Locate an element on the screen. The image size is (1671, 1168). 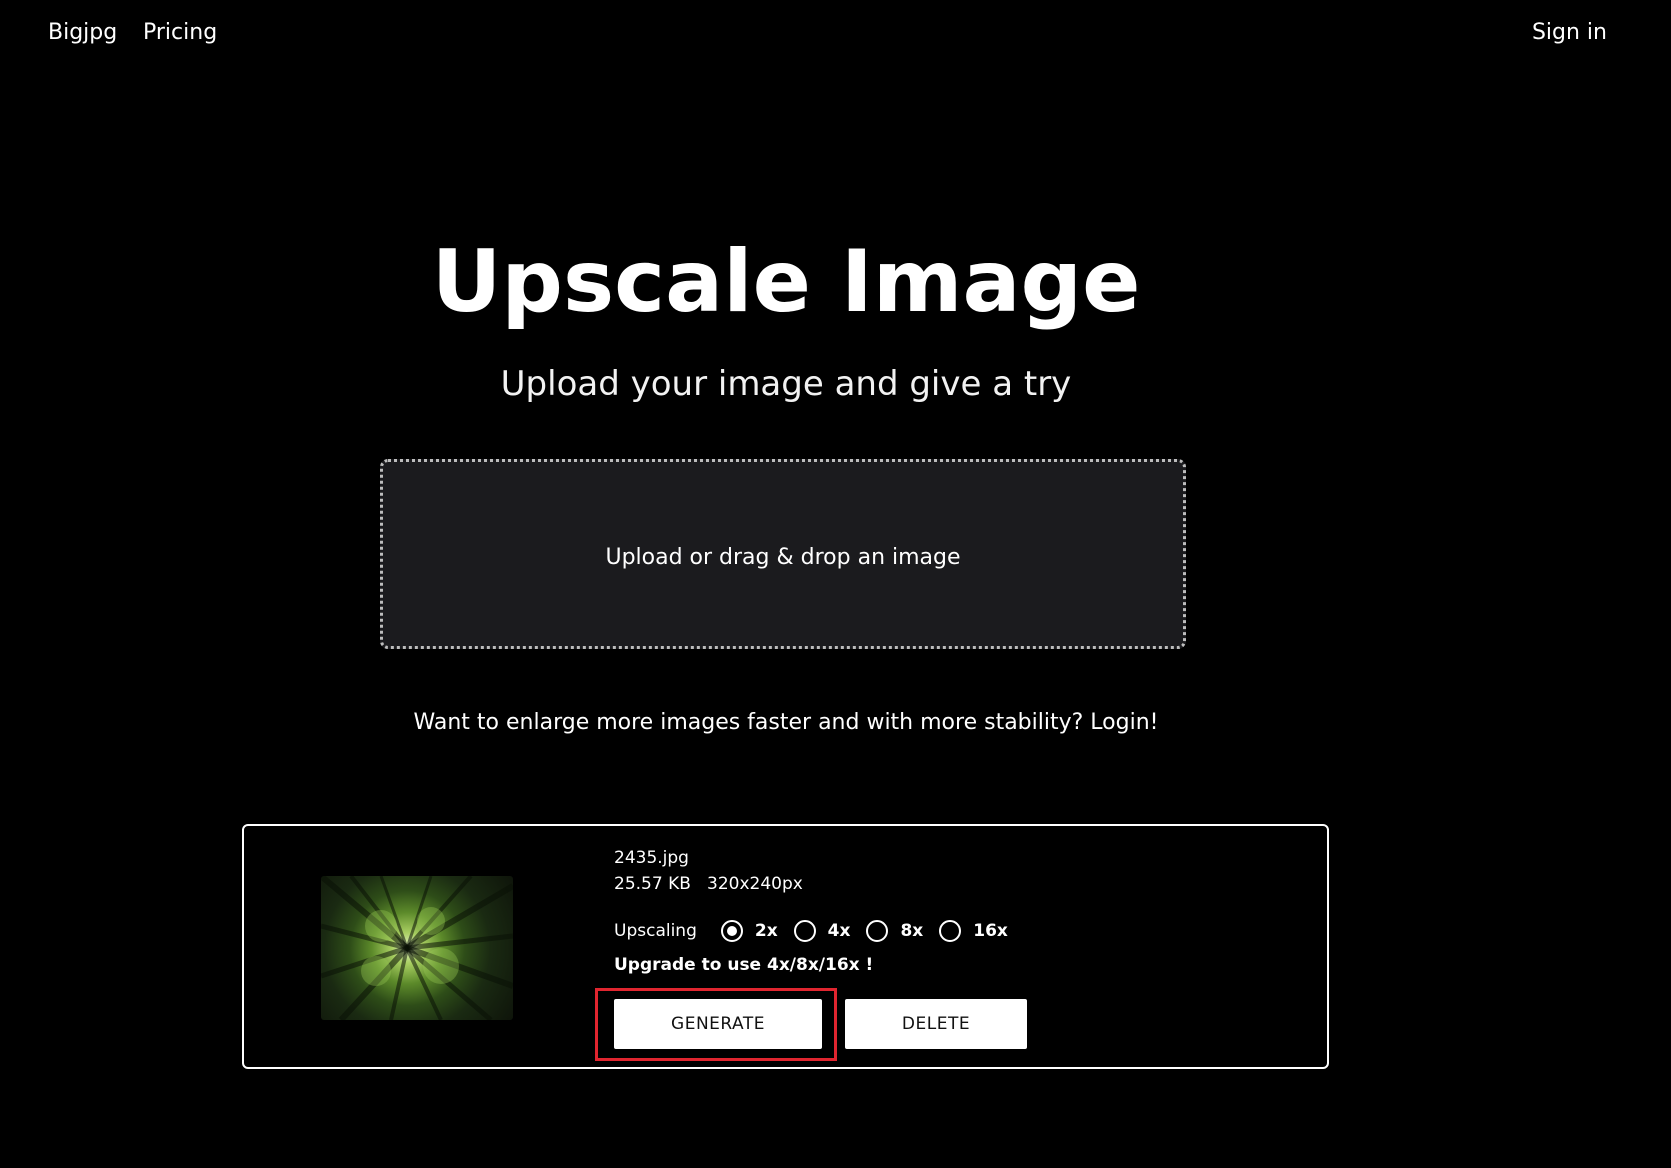
upload-dropzone: Upload or drag & drop an image is located at coordinates (783, 554).